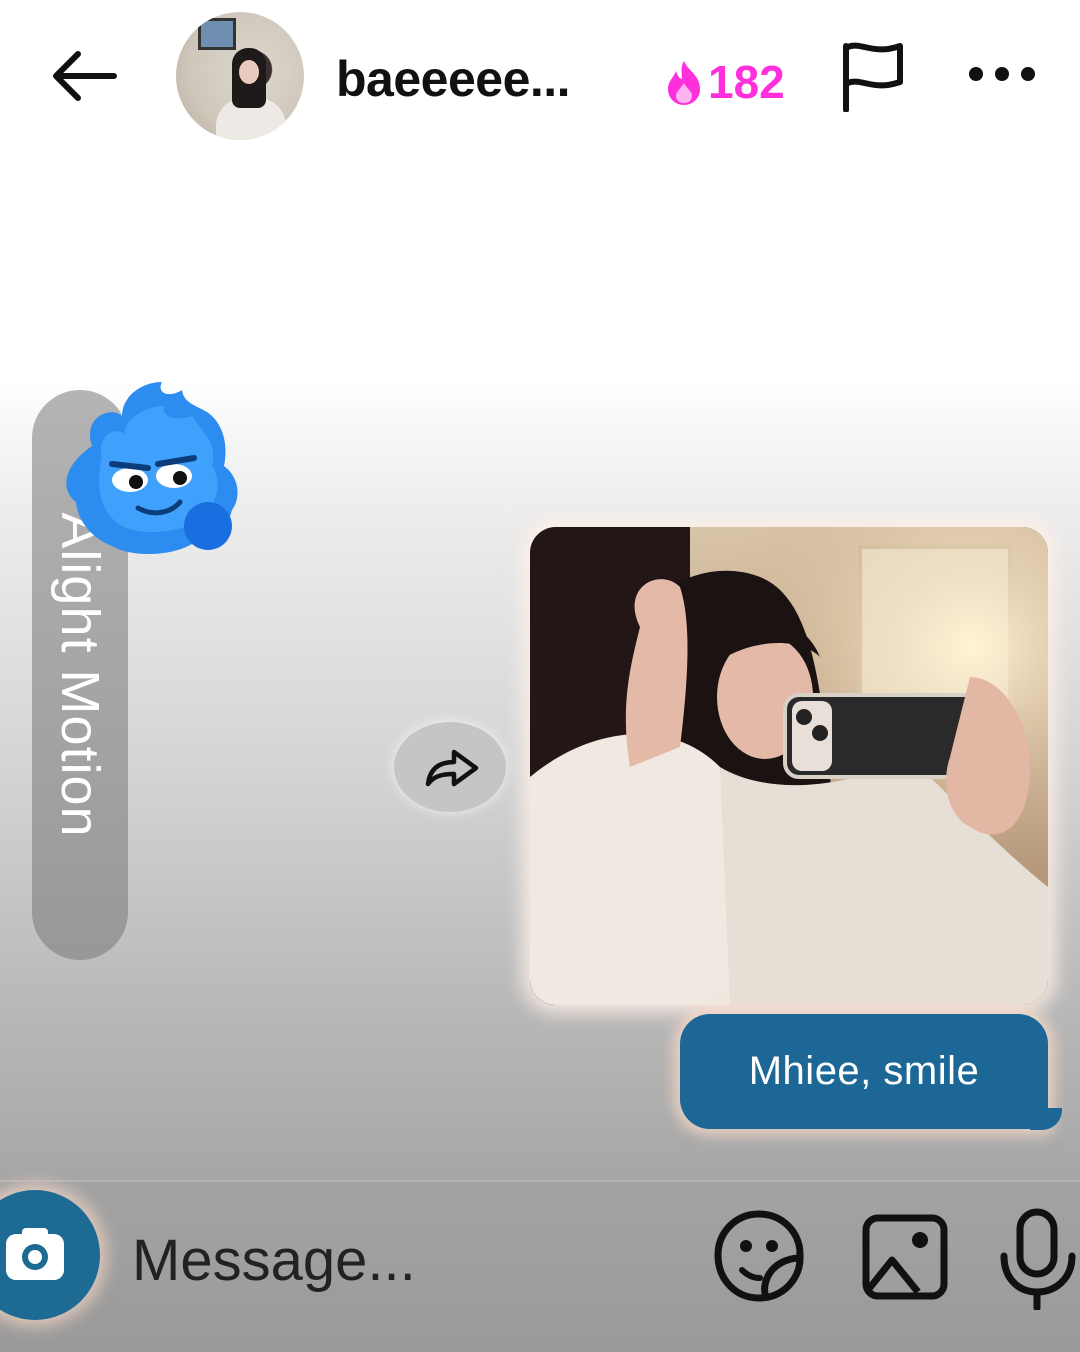 Image resolution: width=1080 pixels, height=1352 pixels. What do you see at coordinates (152, 468) in the screenshot?
I see `blue-flame-mascot-icon` at bounding box center [152, 468].